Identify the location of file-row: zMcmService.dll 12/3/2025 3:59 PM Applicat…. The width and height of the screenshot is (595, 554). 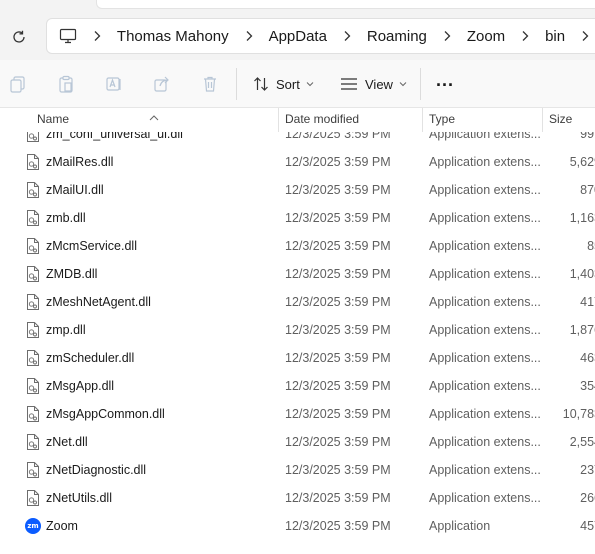
(297, 246).